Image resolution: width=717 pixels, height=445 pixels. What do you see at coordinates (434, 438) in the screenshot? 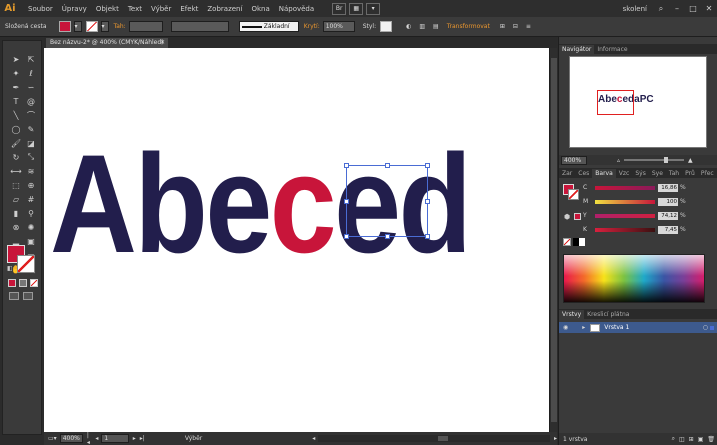
I see `horizontal-scrollbar` at bounding box center [434, 438].